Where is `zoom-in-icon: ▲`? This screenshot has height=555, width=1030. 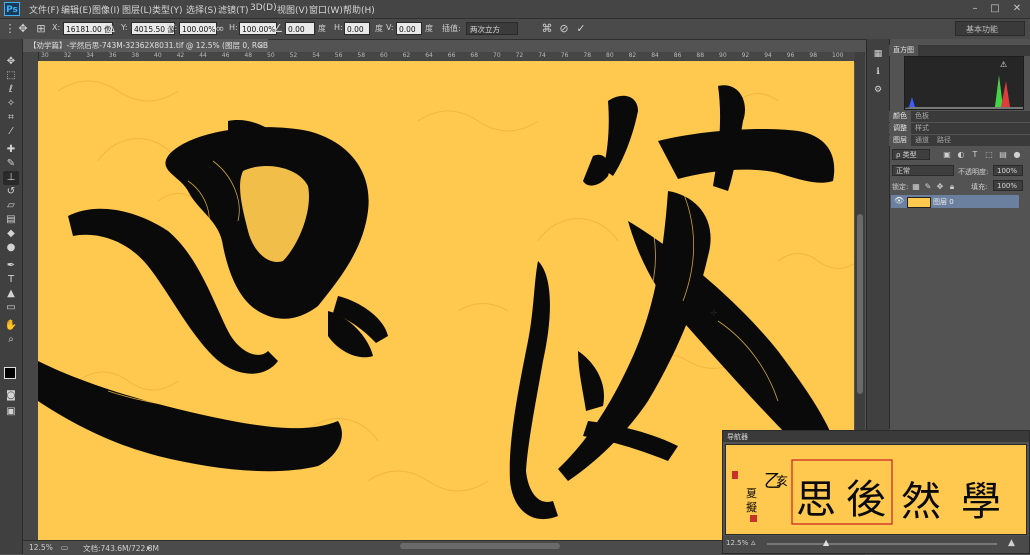 zoom-in-icon: ▲ is located at coordinates (1011, 543).